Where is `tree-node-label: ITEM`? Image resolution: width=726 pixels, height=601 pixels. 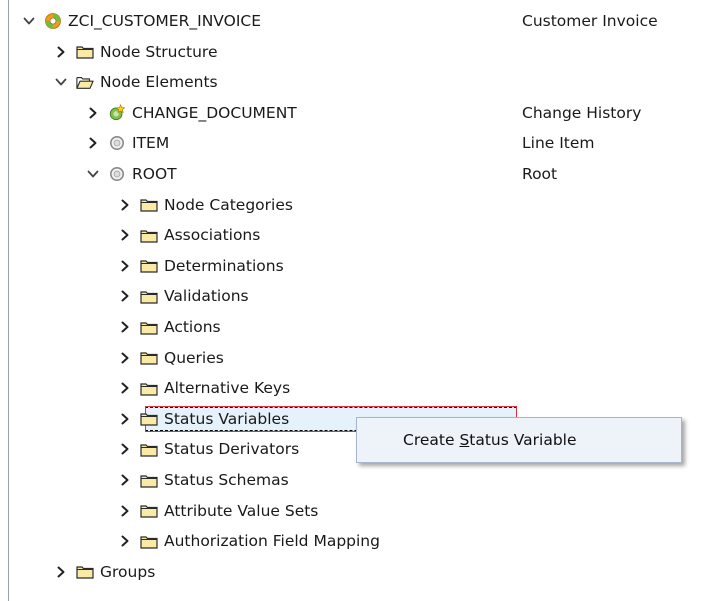 tree-node-label: ITEM is located at coordinates (150, 143).